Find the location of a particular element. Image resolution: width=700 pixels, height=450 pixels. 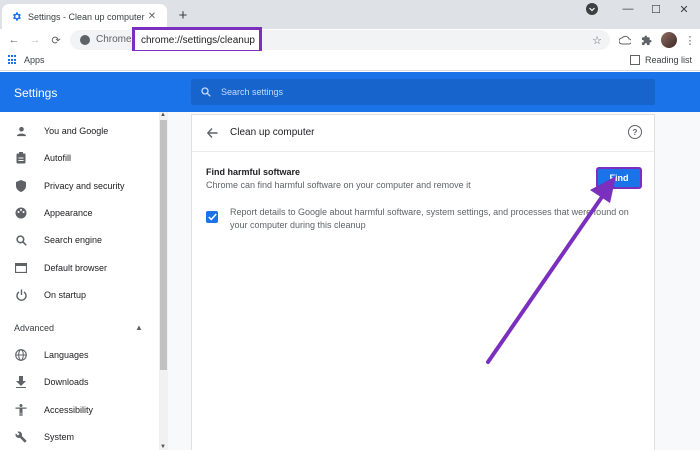

profile-dropdown-icon is located at coordinates (592, 9).